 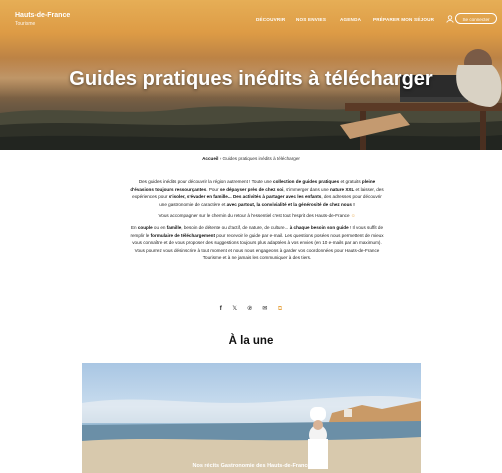 I want to click on smile-emoji-icon: ☺, so click(x=353, y=216).